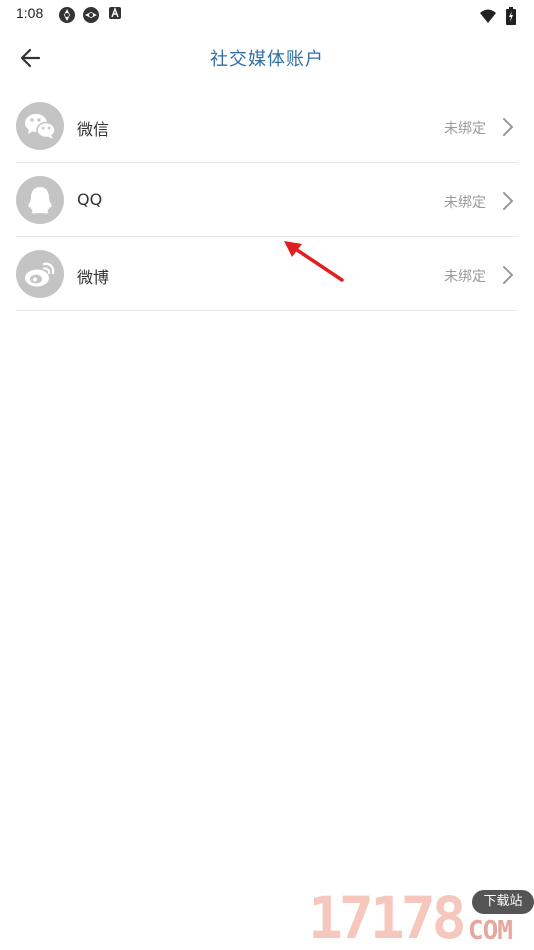 This screenshot has height=950, width=534. What do you see at coordinates (30, 13) in the screenshot?
I see `status-time: 1:08` at bounding box center [30, 13].